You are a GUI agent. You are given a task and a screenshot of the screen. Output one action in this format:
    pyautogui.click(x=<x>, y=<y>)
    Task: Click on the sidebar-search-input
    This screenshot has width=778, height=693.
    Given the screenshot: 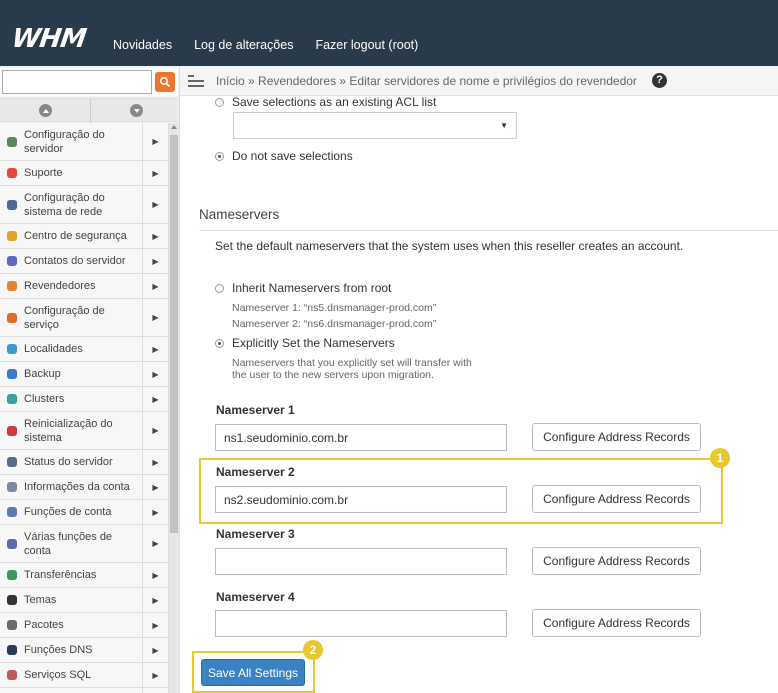 What is the action you would take?
    pyautogui.click(x=77, y=82)
    